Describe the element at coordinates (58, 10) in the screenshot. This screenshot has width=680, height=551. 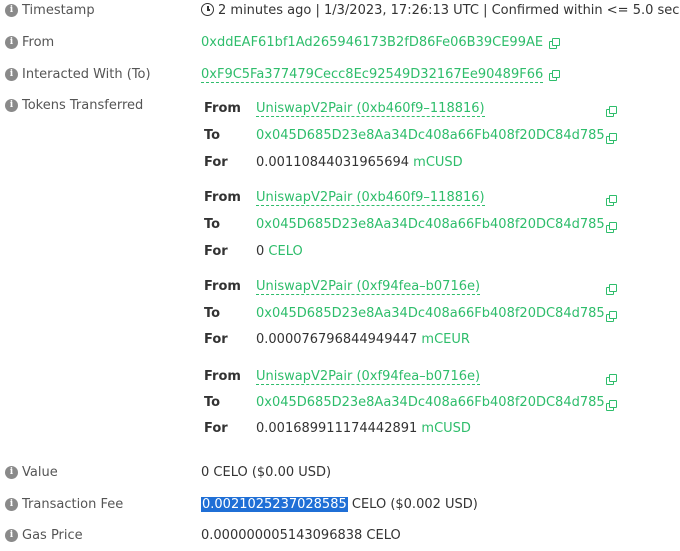
I see `timestamp-label: Timestamp` at that location.